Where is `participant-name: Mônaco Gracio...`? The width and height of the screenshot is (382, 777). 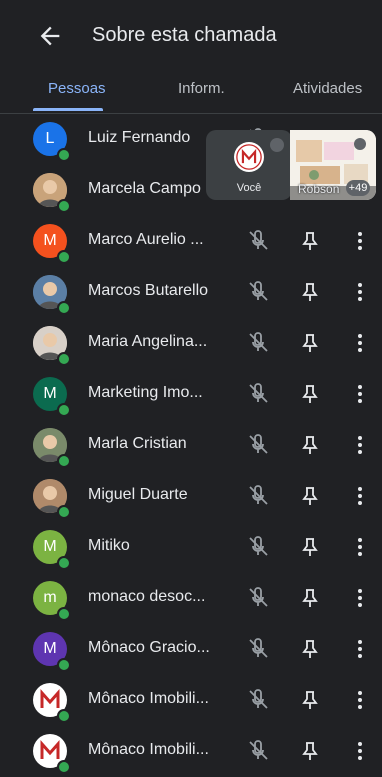
participant-name: Mônaco Gracio... is located at coordinates (149, 647).